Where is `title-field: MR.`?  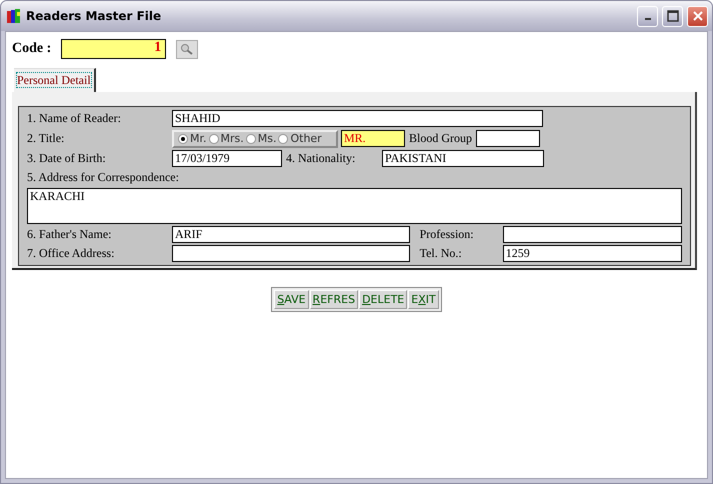 title-field: MR. is located at coordinates (373, 138).